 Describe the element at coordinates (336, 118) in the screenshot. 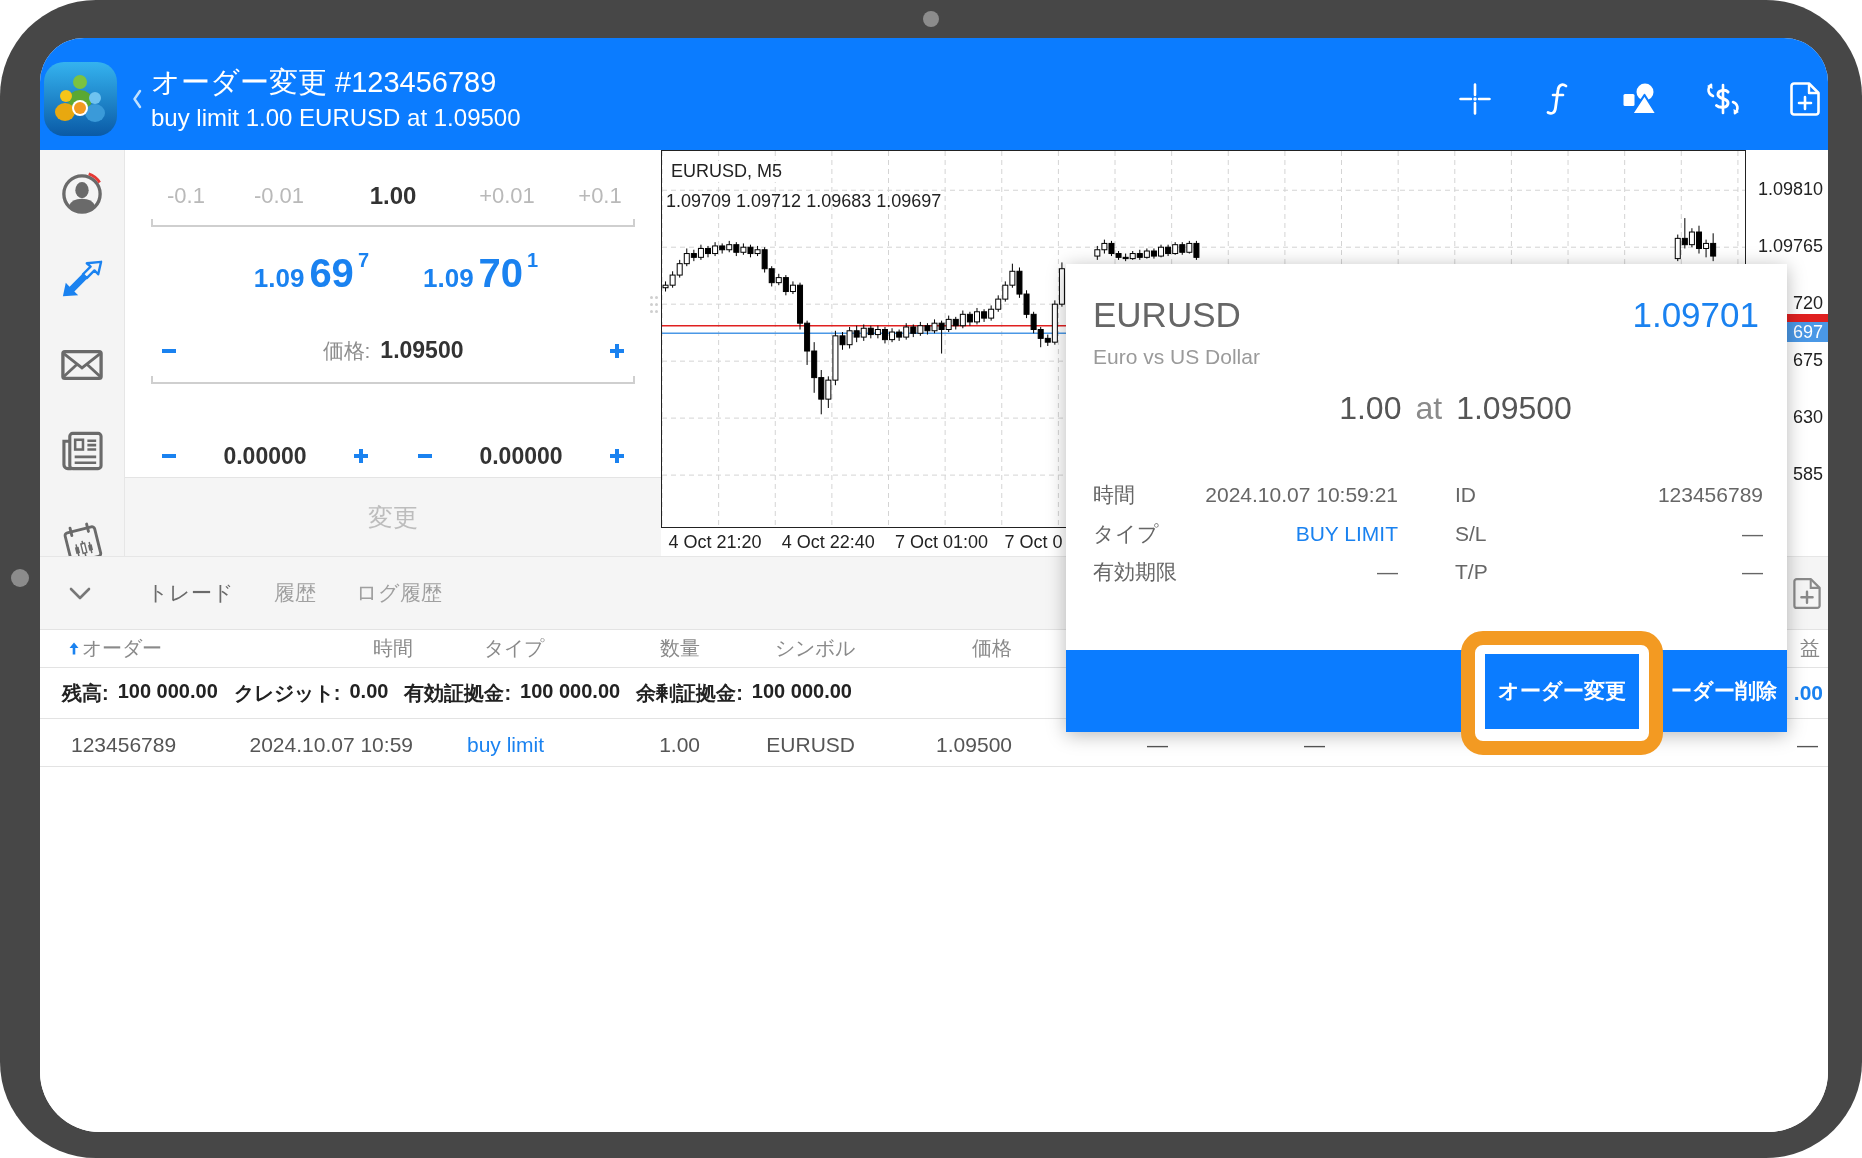

I see `window-subtitle: buy limit 1.00 EURUSD at 1.09500` at that location.